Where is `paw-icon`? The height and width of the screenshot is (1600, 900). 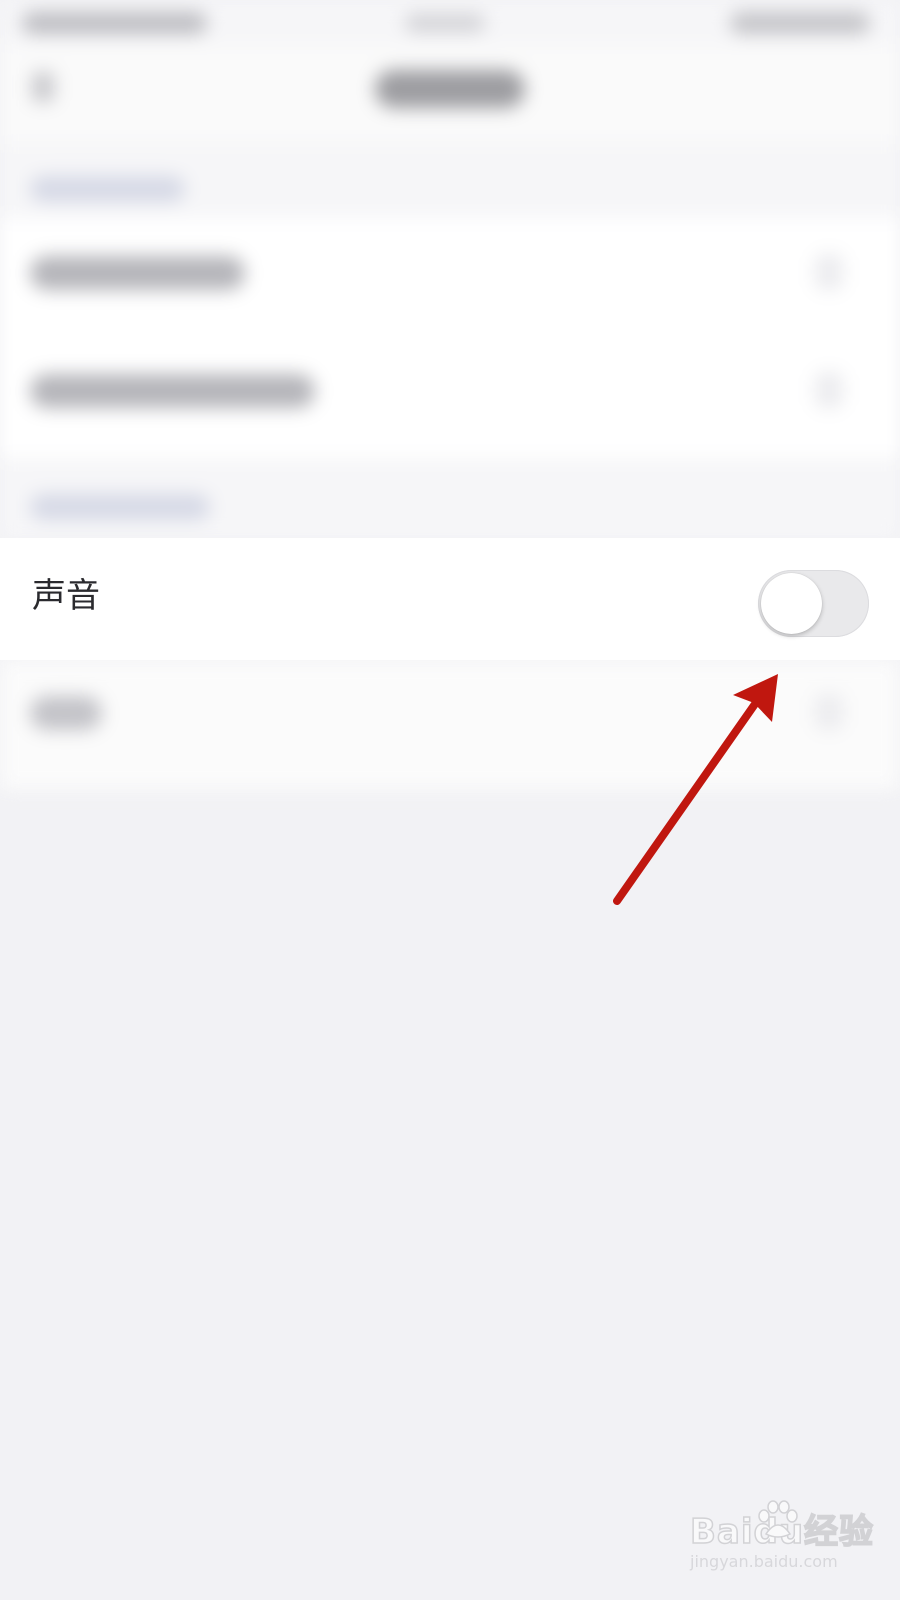
paw-icon is located at coordinates (778, 1519).